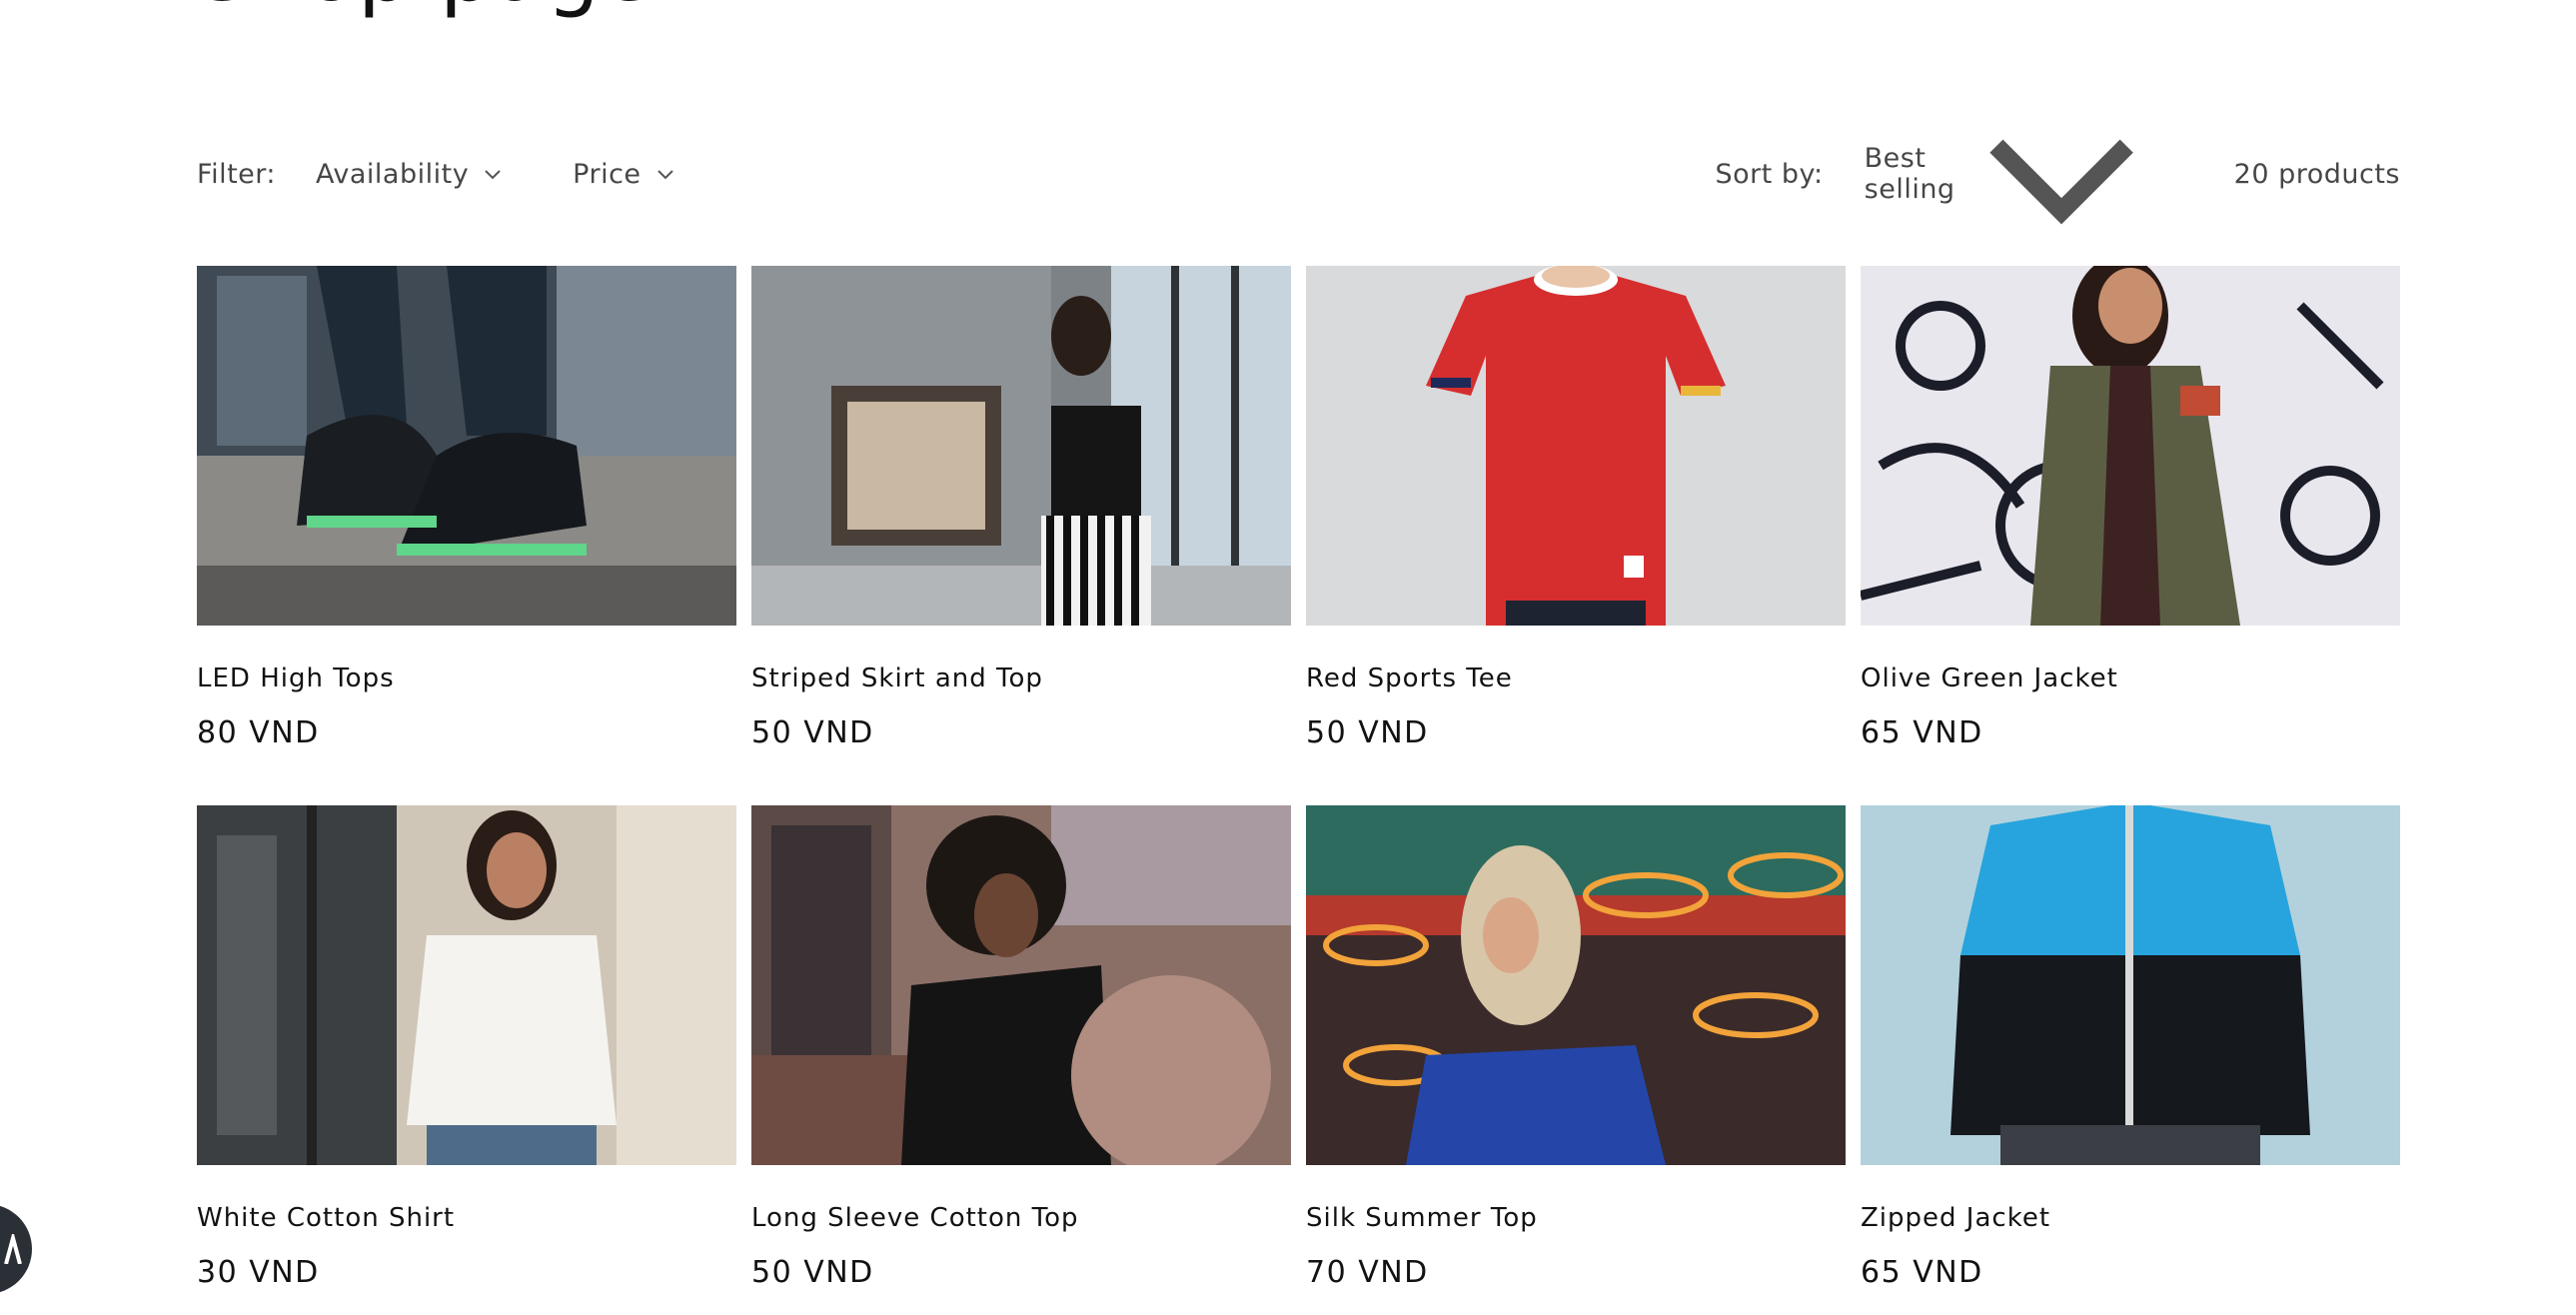  I want to click on price-filter-label: Price, so click(607, 174).